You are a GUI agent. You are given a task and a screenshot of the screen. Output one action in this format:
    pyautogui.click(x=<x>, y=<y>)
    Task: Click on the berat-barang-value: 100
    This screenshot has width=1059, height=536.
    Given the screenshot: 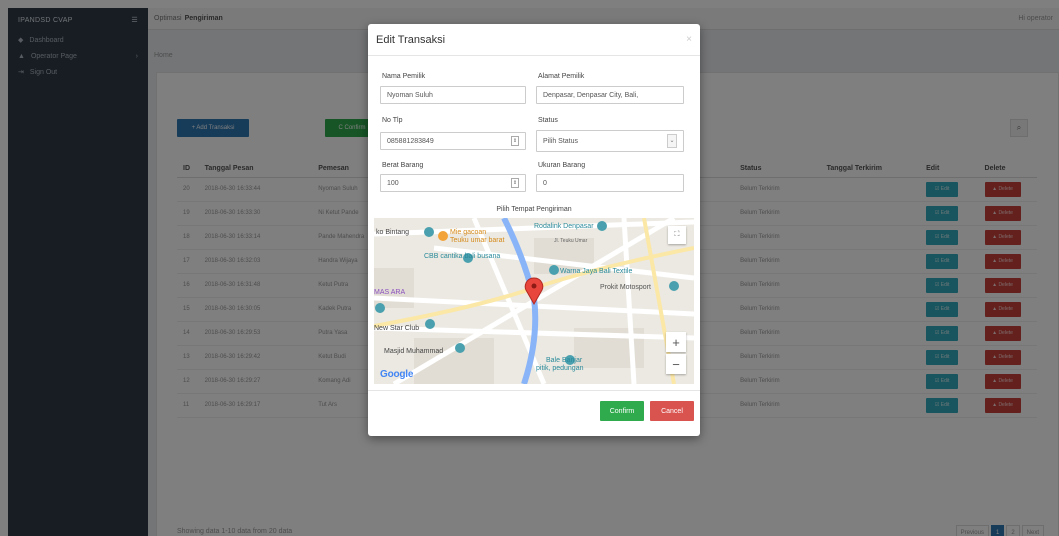 What is the action you would take?
    pyautogui.click(x=393, y=183)
    